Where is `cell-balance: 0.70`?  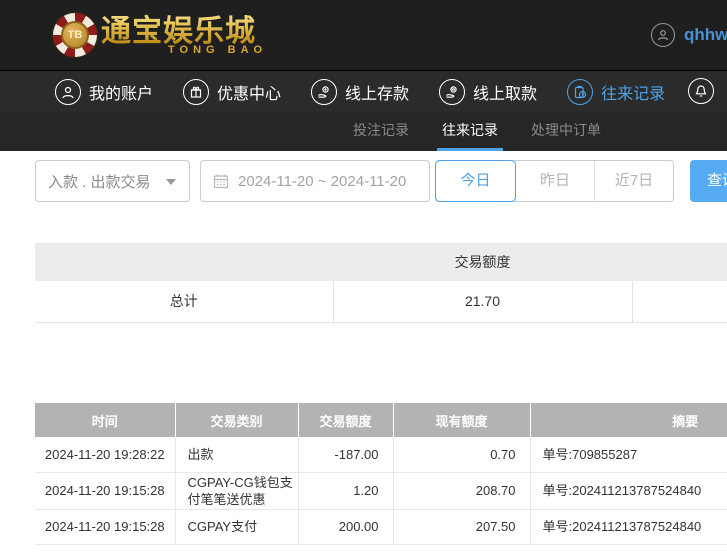 cell-balance: 0.70 is located at coordinates (461, 455).